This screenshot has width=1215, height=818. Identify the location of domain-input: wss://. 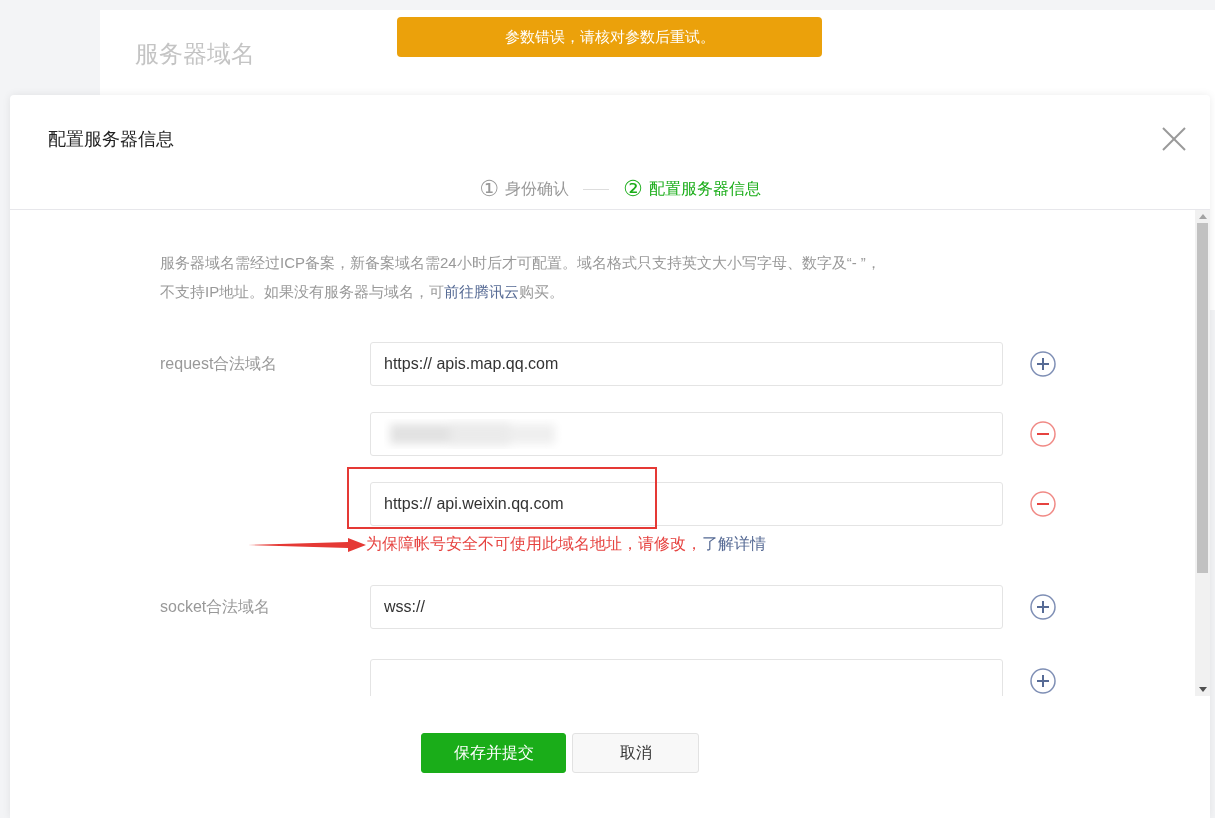
(686, 607).